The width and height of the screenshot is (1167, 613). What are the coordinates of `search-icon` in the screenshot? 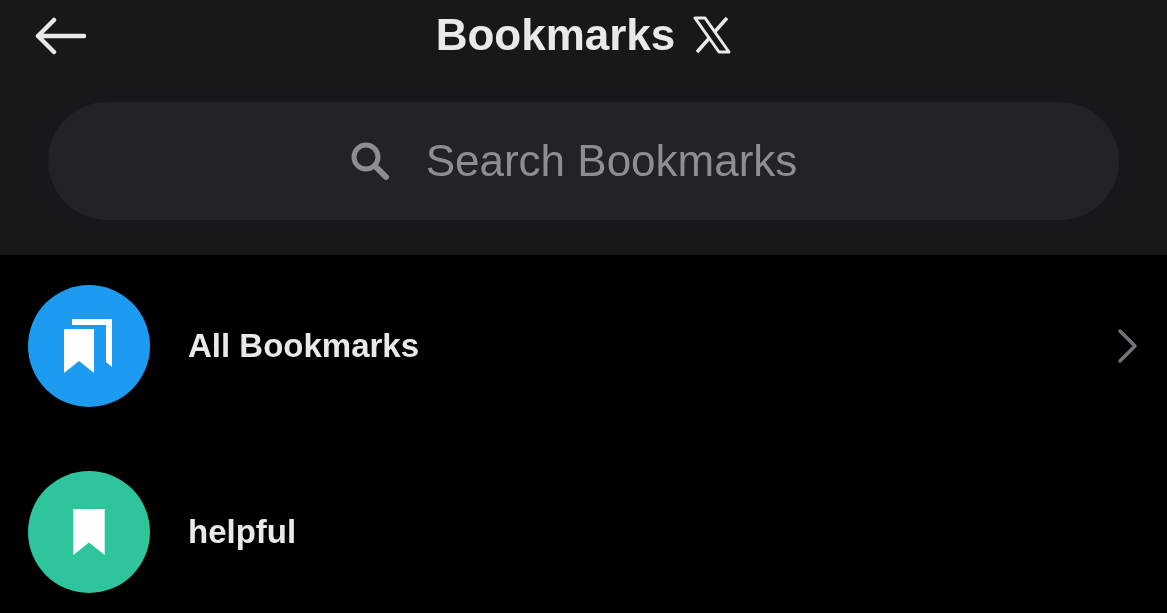 It's located at (370, 161).